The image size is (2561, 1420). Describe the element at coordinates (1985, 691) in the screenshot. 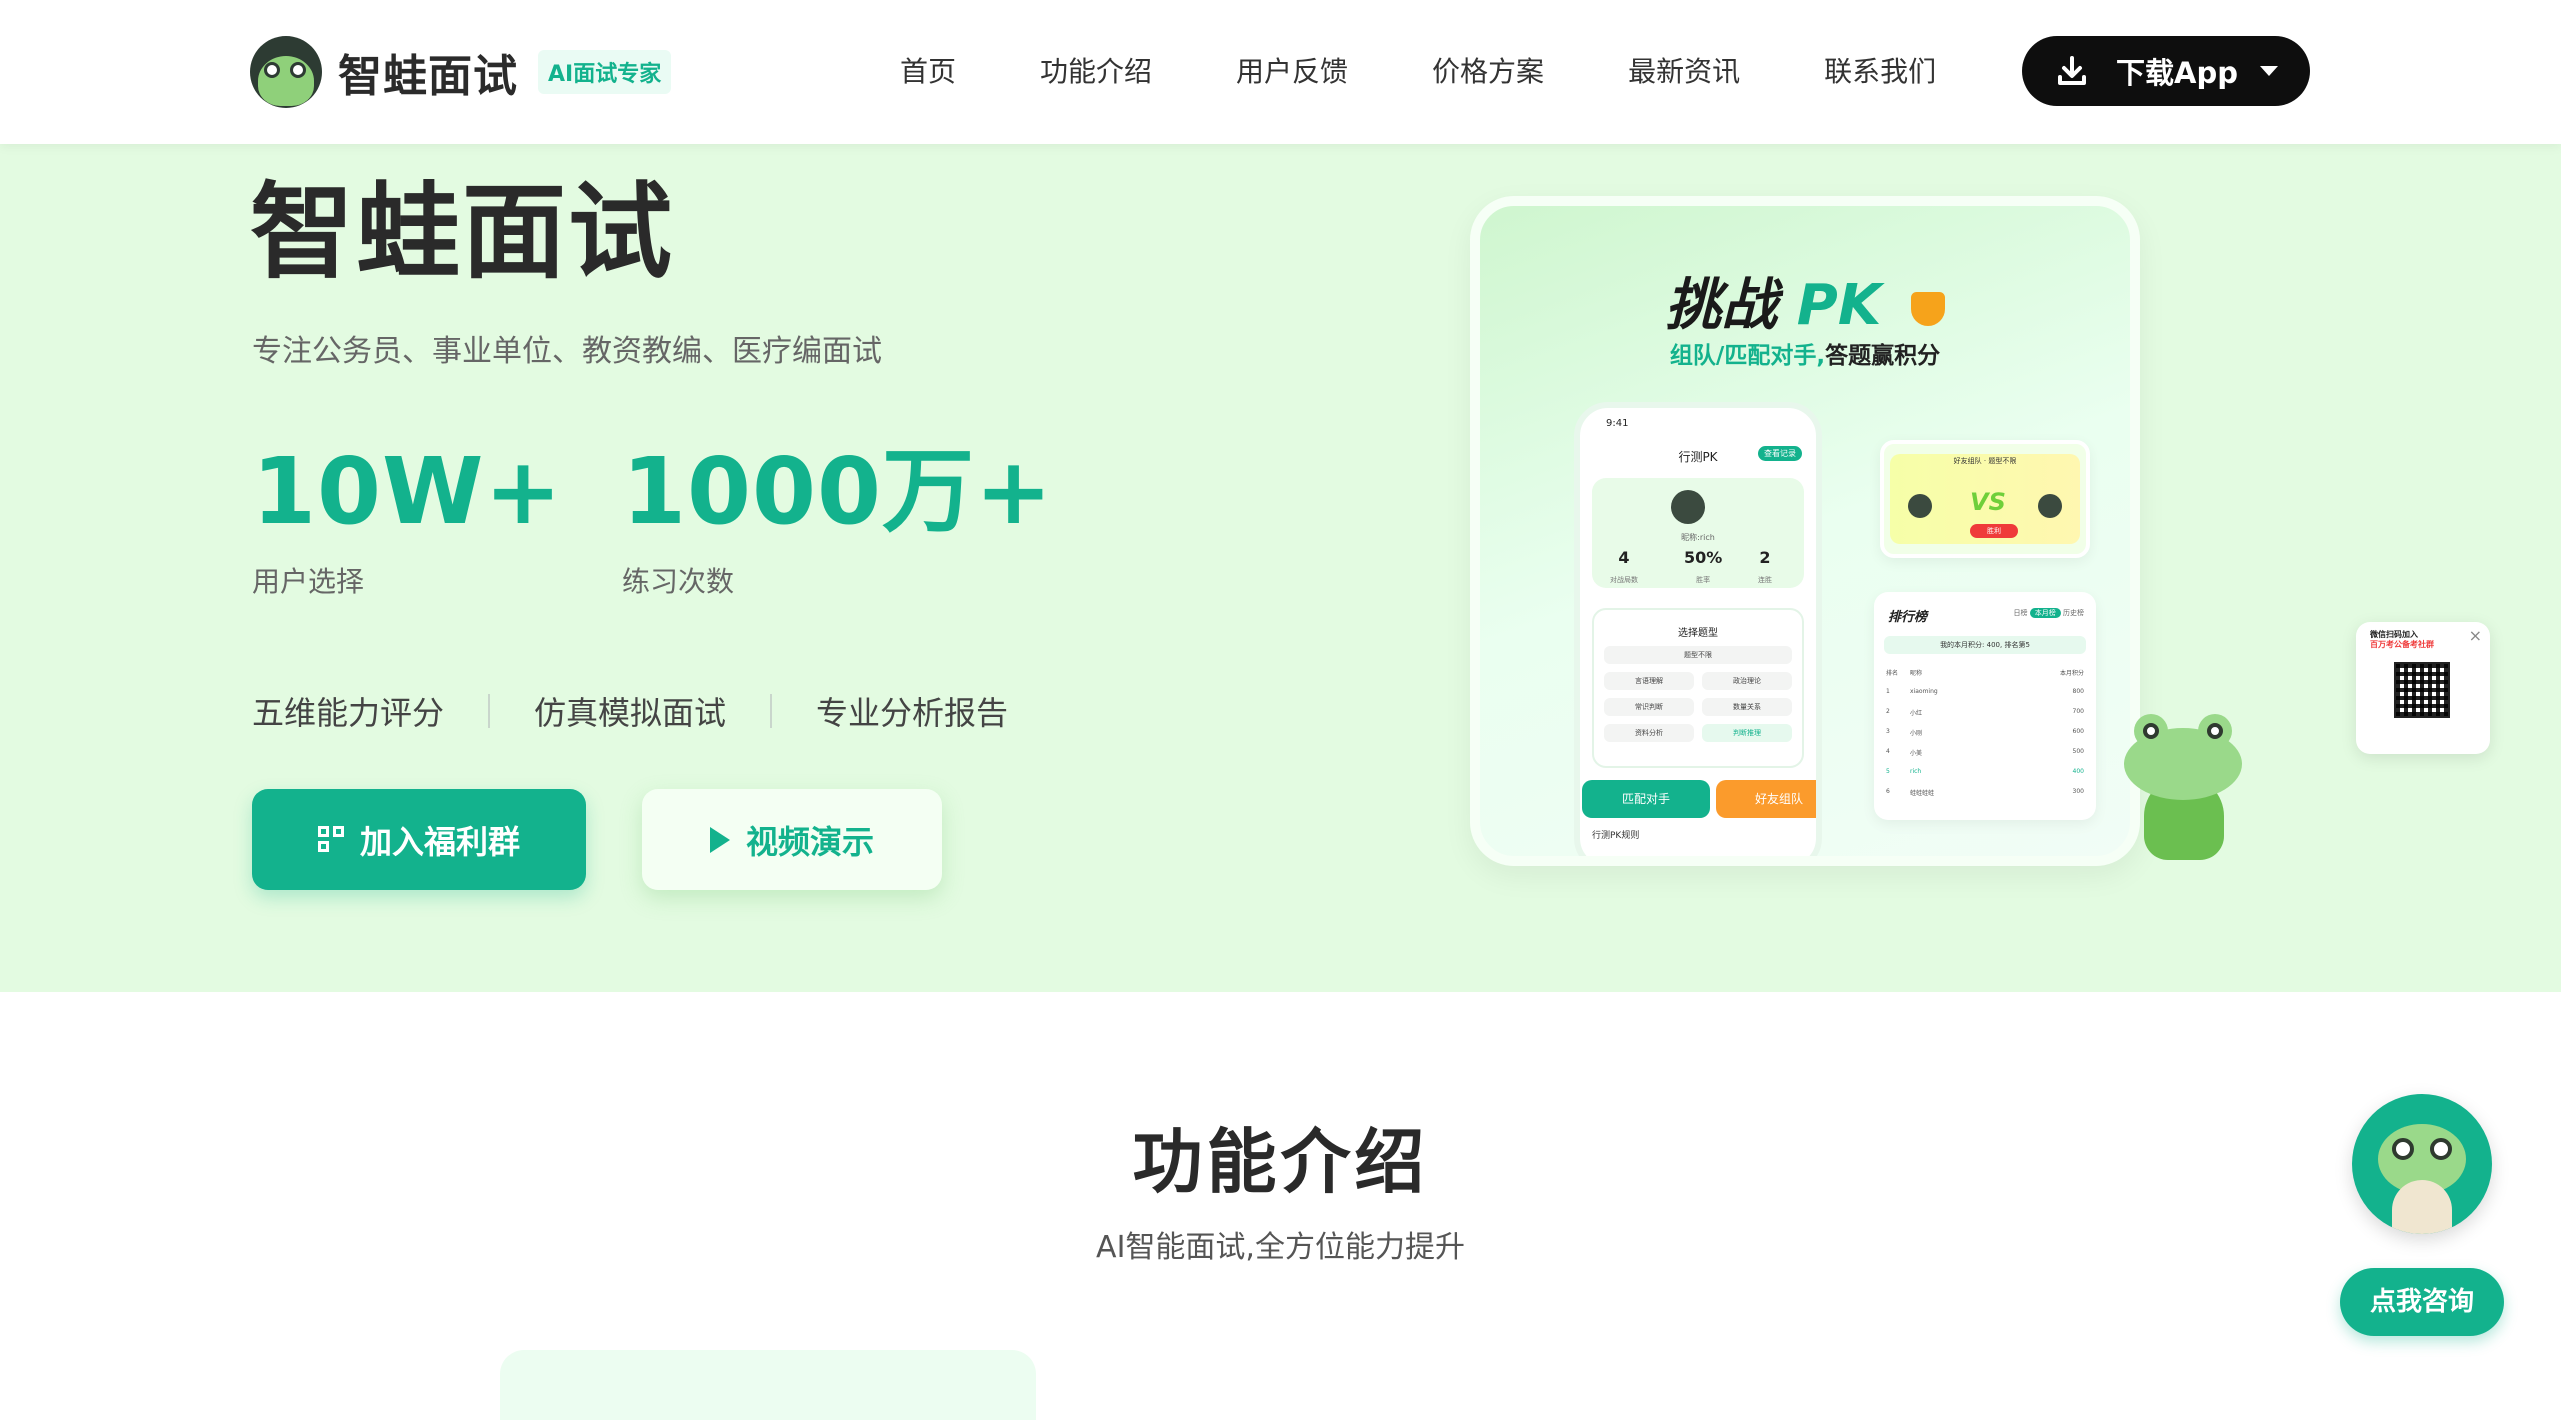

I see `table-row: 1 xiaoming 800` at that location.